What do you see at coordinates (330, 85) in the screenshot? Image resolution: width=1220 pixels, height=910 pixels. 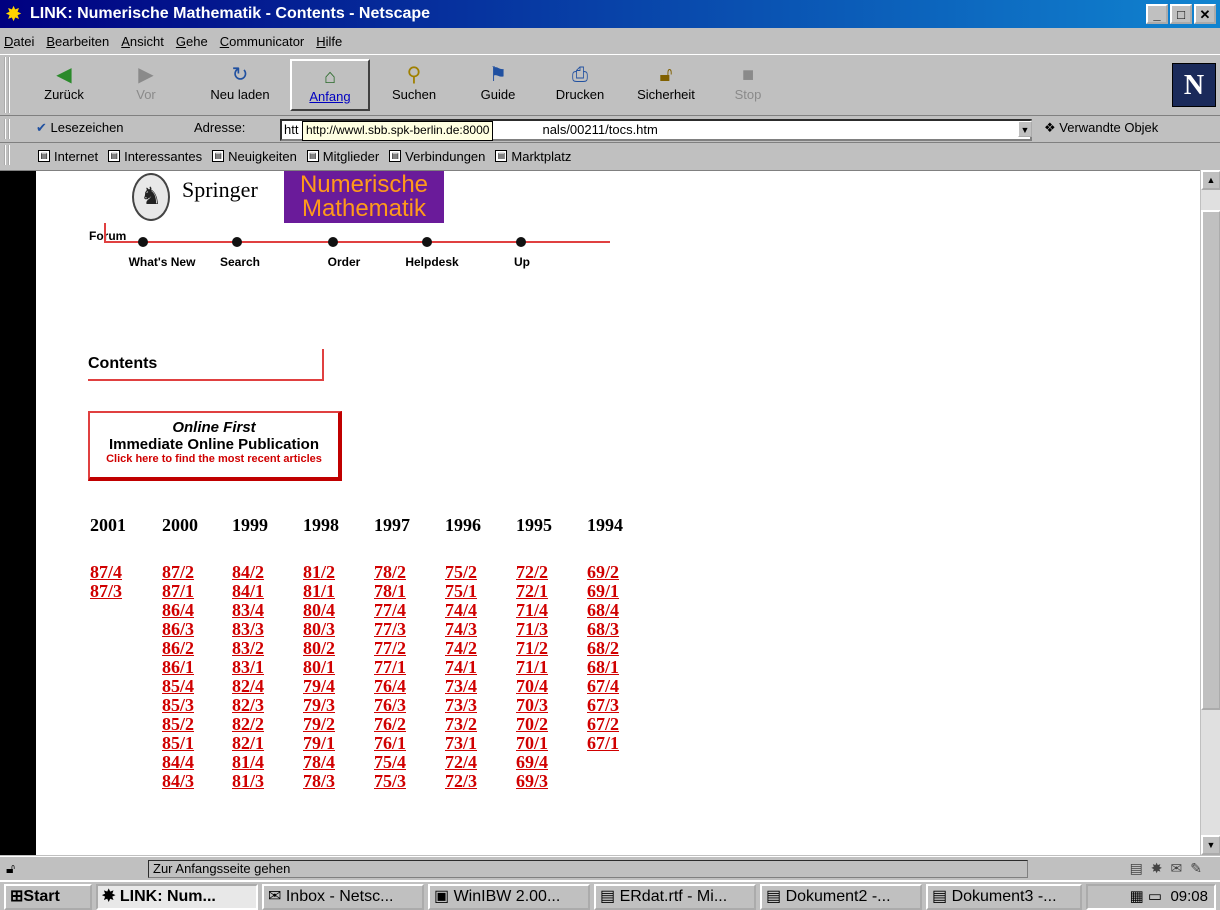 I see `home-button: ⌂ Anfang` at bounding box center [330, 85].